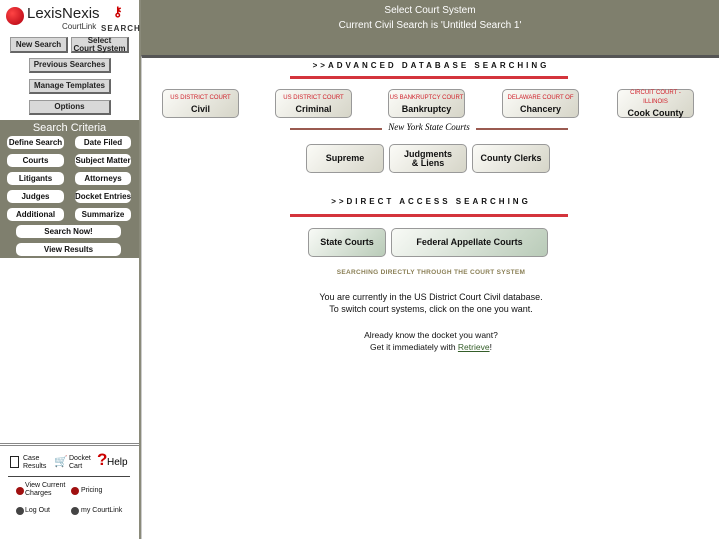 Image resolution: width=719 pixels, height=539 pixels. Describe the element at coordinates (103, 196) in the screenshot. I see `docket-entries-button: Docket Entries` at that location.